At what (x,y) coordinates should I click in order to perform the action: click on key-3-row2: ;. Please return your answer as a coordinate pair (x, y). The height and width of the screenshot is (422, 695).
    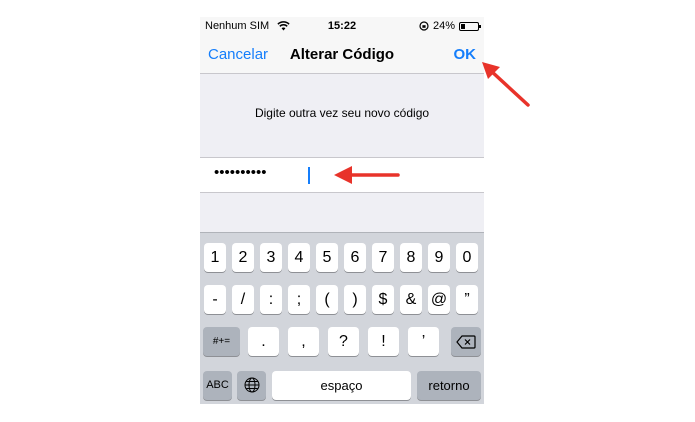
    Looking at the image, I should click on (299, 299).